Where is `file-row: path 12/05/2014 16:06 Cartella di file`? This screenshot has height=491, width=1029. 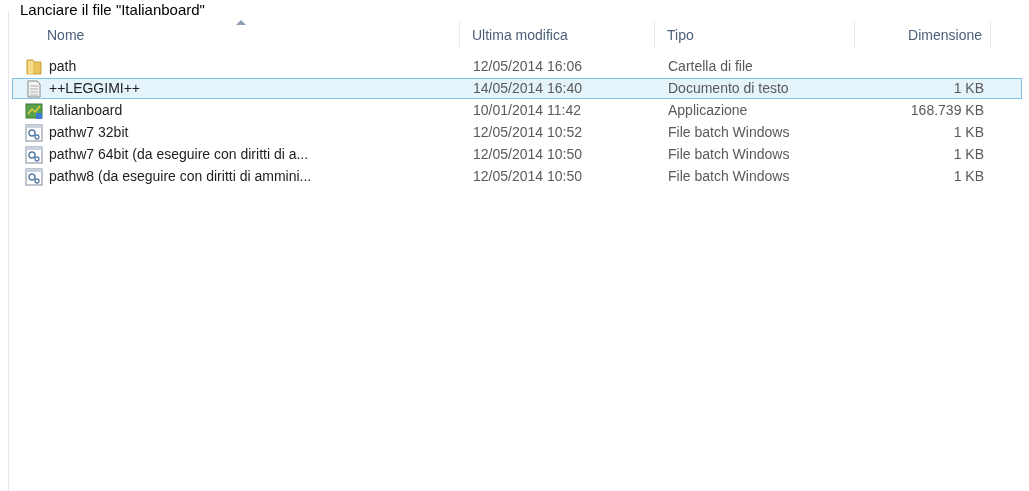 file-row: path 12/05/2014 16:06 Cartella di file is located at coordinates (517, 66).